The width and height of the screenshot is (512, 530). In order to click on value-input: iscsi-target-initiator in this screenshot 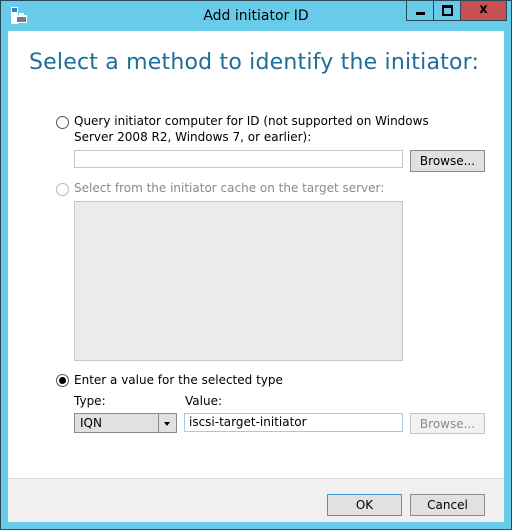, I will do `click(293, 422)`.